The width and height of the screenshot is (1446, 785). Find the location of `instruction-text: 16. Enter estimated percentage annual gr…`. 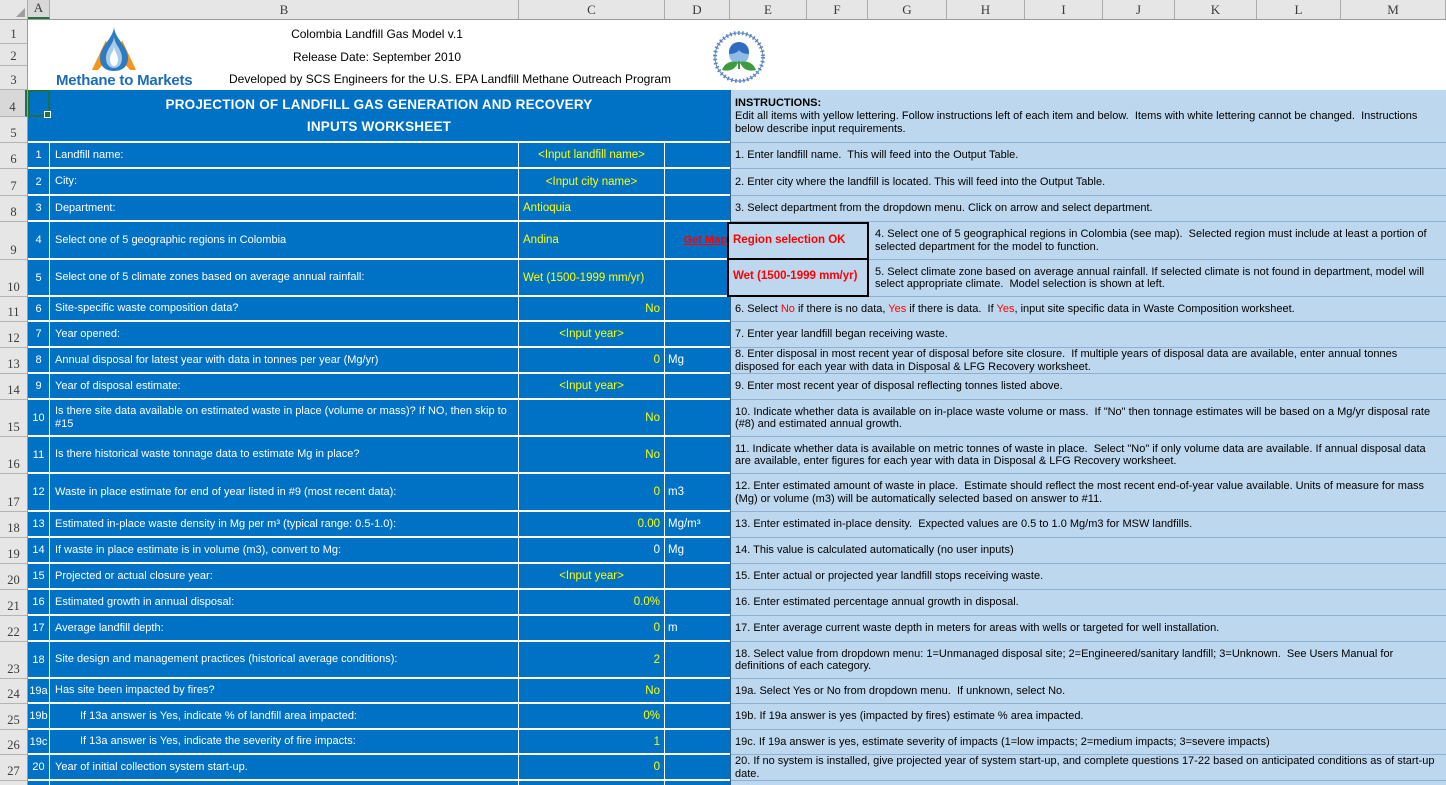

instruction-text: 16. Enter estimated percentage annual gr… is located at coordinates (877, 602).